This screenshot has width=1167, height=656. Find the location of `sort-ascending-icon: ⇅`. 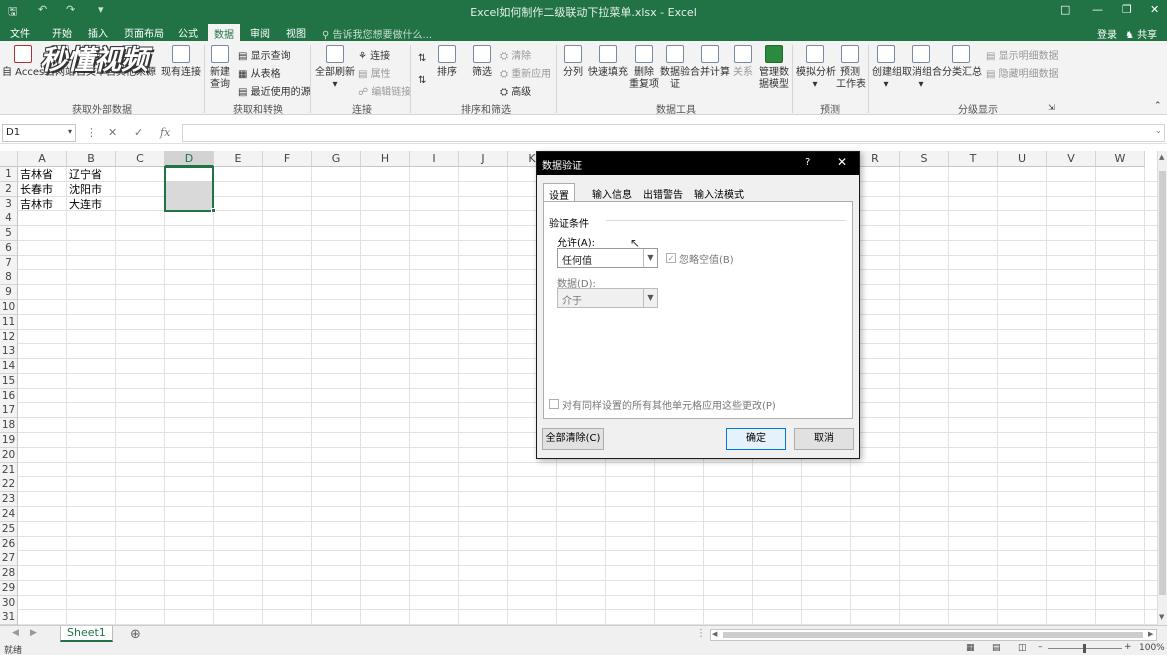

sort-ascending-icon: ⇅ is located at coordinates (422, 58).